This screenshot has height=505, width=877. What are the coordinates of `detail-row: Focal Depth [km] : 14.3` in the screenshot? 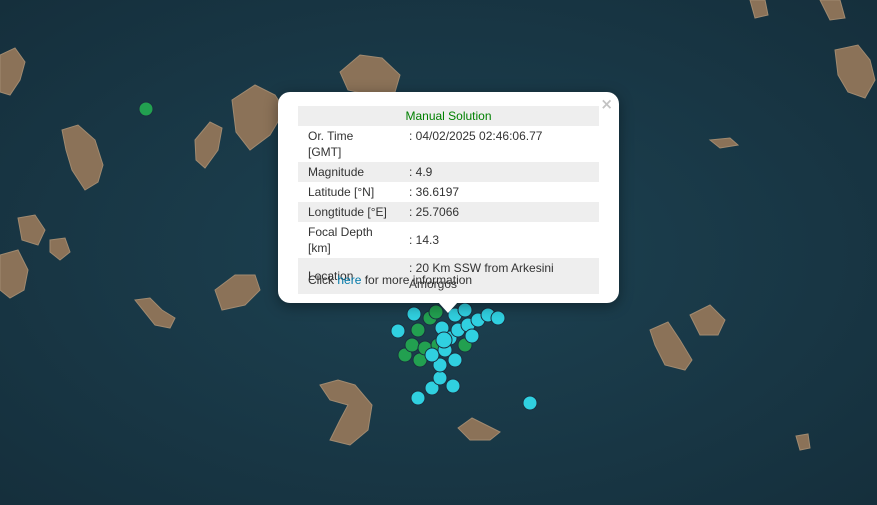 It's located at (448, 240).